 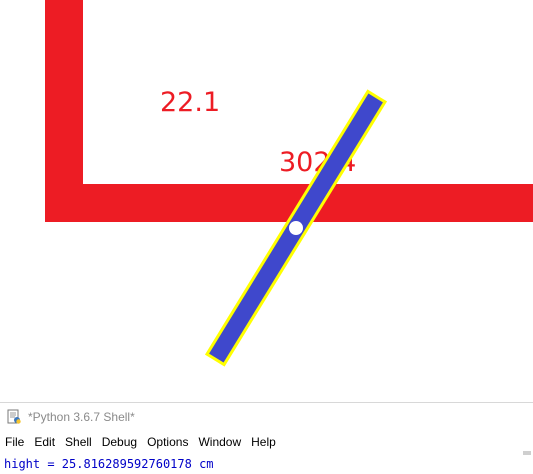 I want to click on menu-edit: Edit, so click(x=44, y=442).